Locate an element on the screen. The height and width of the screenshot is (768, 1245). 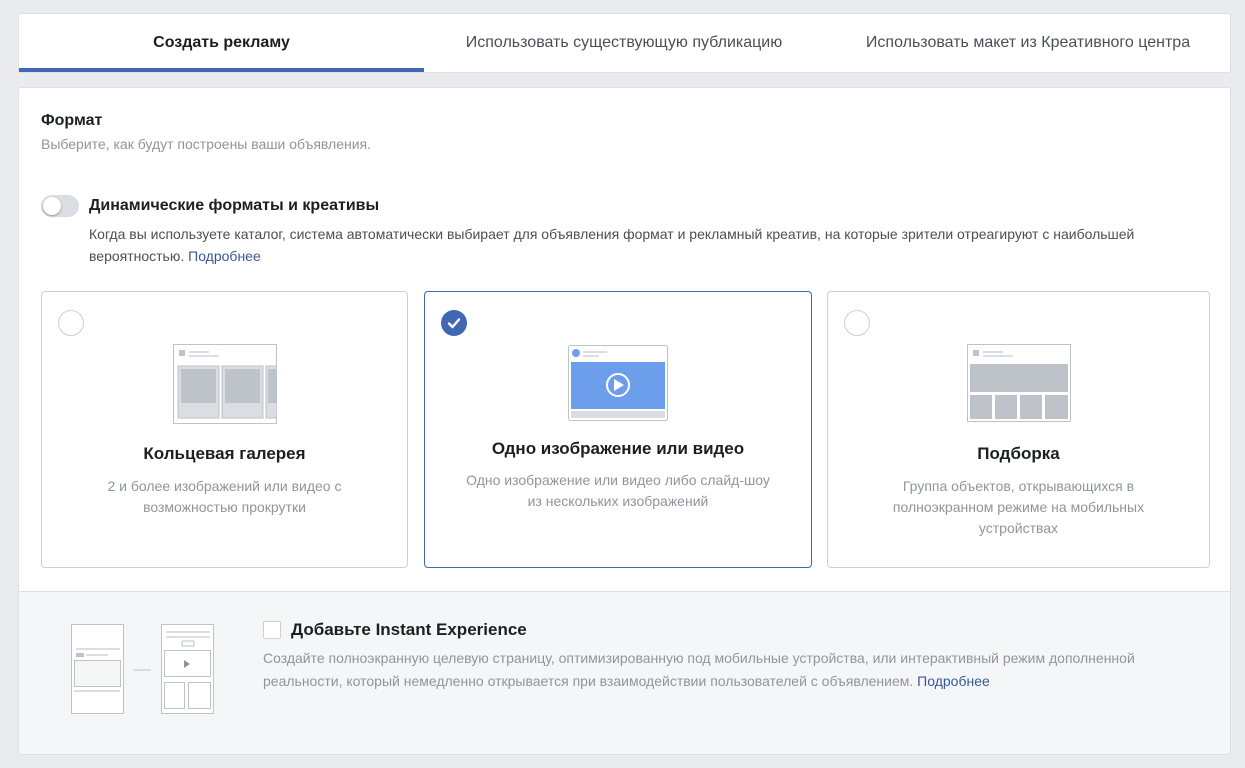
collection-title: Подборка is located at coordinates (1018, 453).